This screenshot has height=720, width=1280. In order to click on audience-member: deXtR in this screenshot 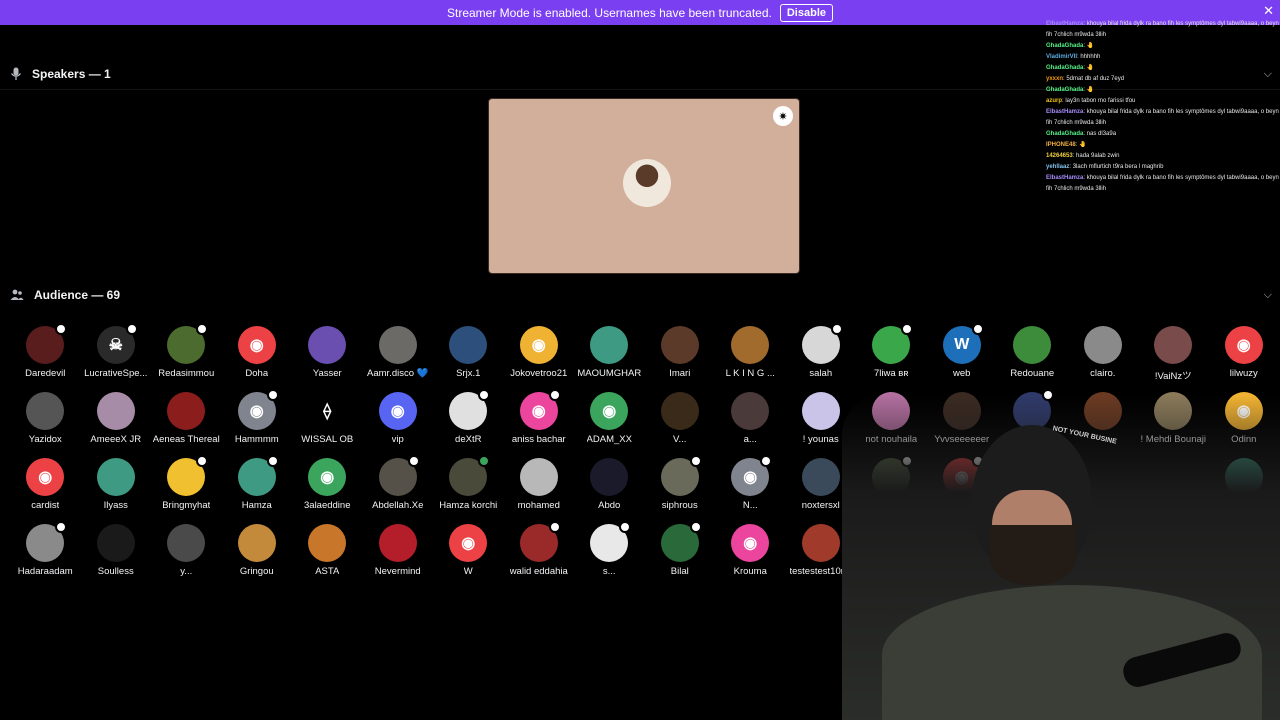, I will do `click(468, 421)`.